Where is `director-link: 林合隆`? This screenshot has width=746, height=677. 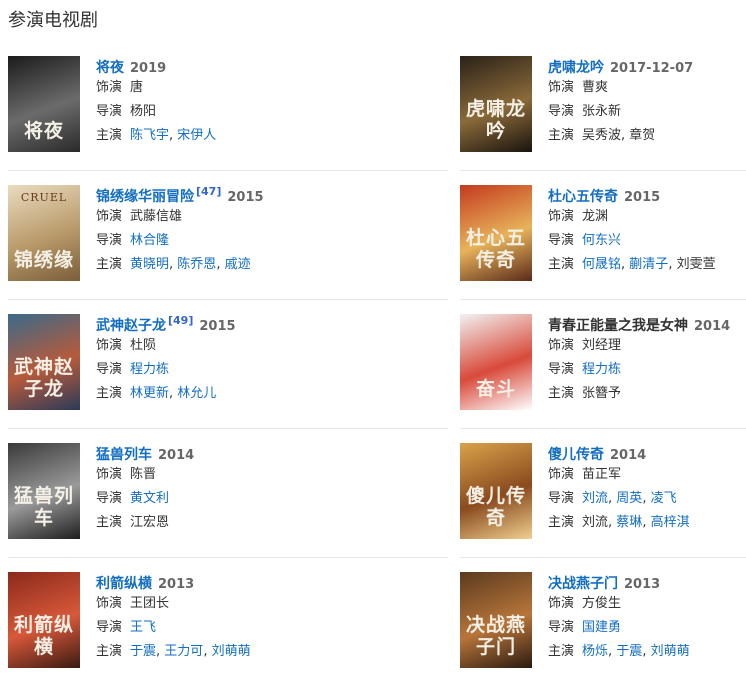 director-link: 林合隆 is located at coordinates (149, 240).